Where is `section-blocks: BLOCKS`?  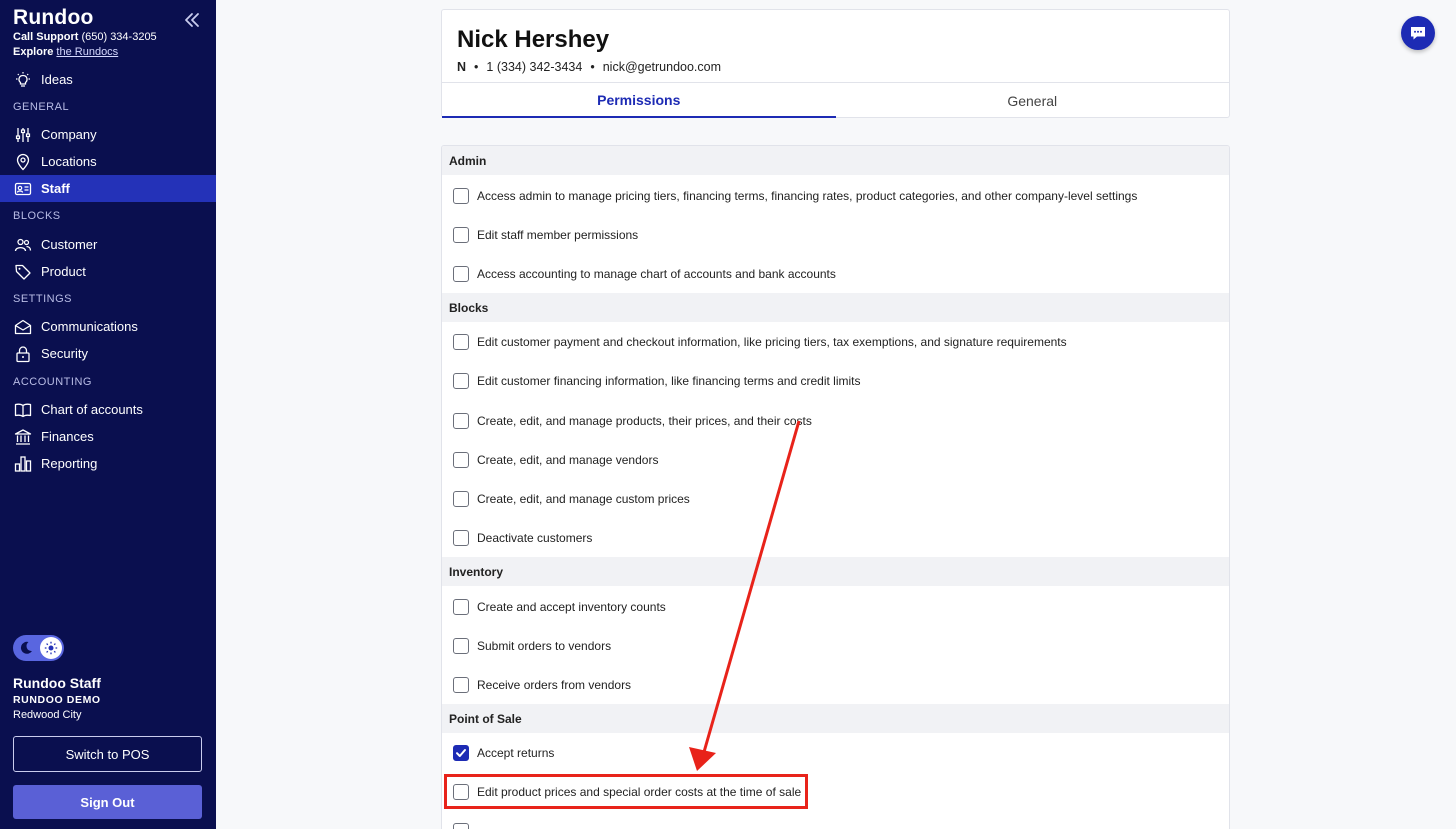 section-blocks: BLOCKS is located at coordinates (37, 216).